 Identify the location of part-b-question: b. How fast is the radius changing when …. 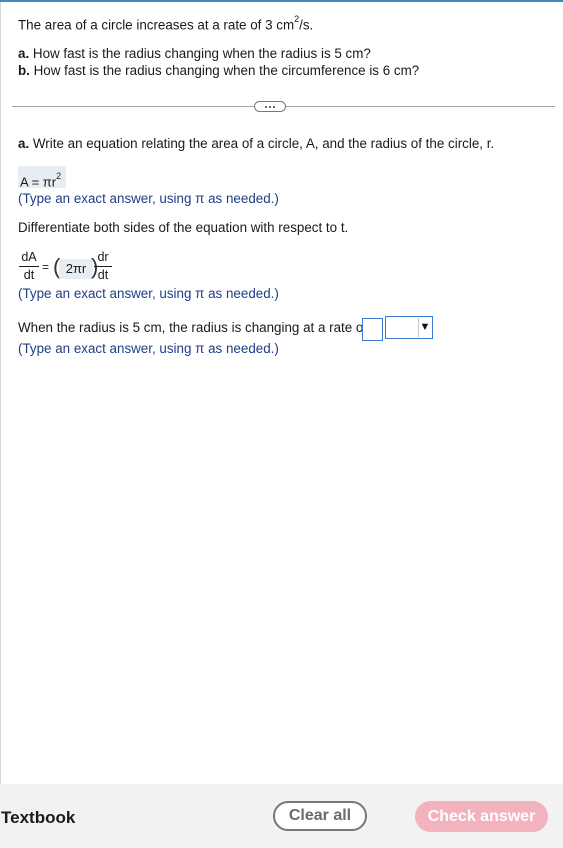
(219, 70).